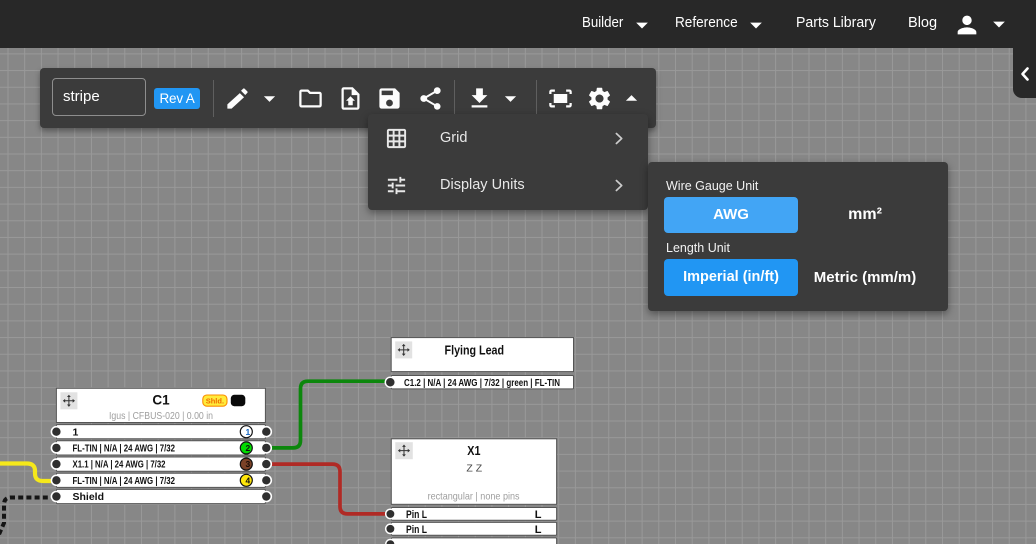 Image resolution: width=1036 pixels, height=544 pixels. What do you see at coordinates (474, 497) in the screenshot?
I see `svg-text: rectangular | none pins` at bounding box center [474, 497].